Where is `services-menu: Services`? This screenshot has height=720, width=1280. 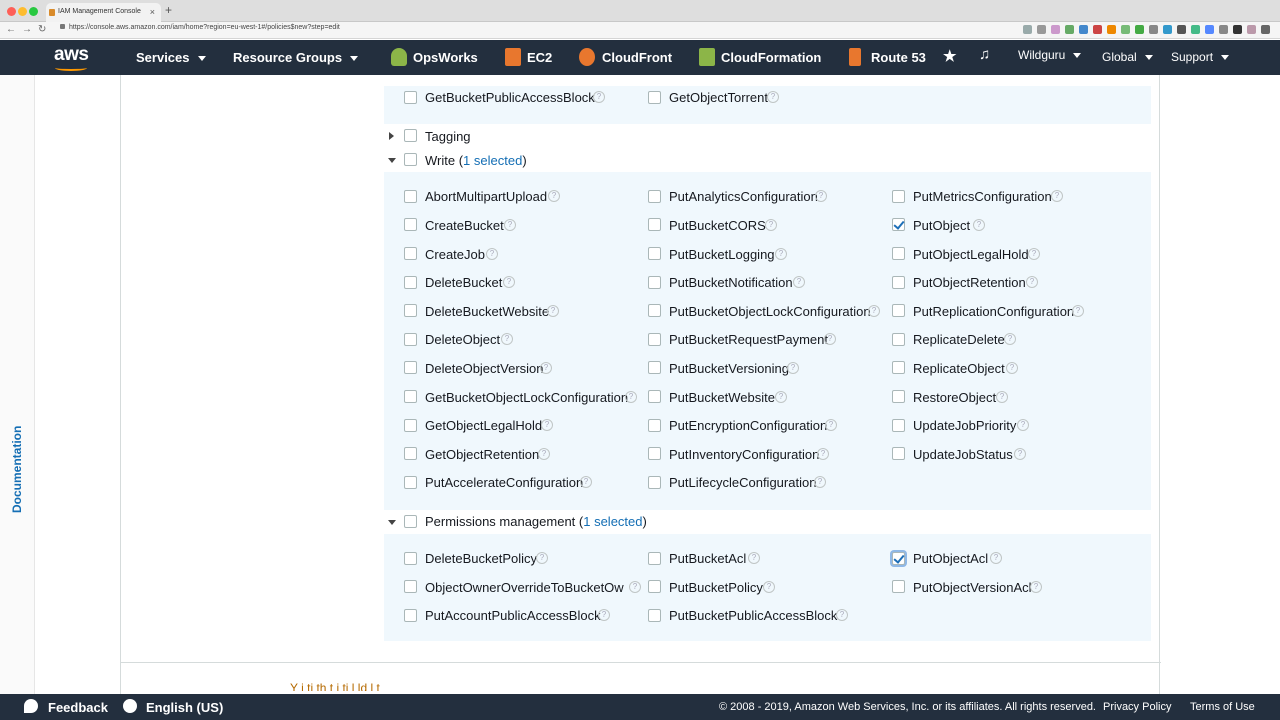
services-menu: Services is located at coordinates (171, 57).